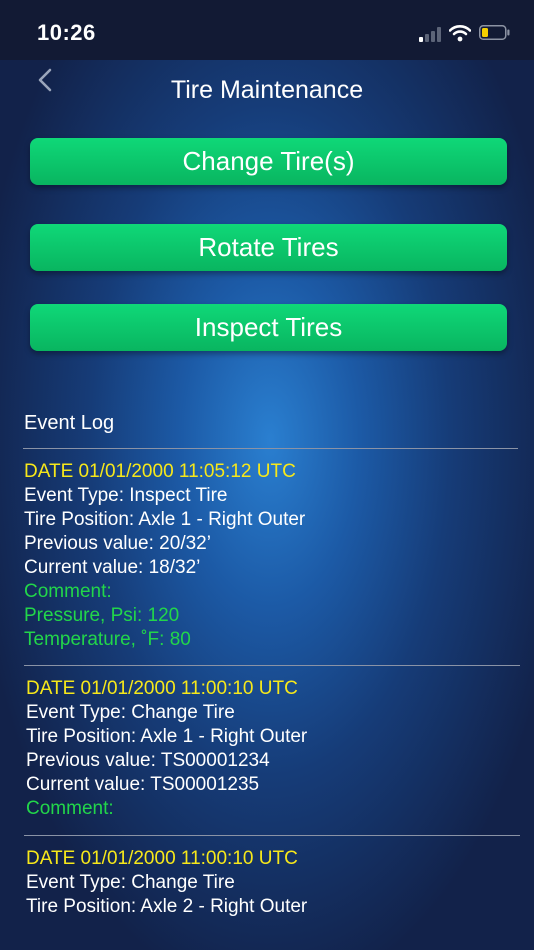 The width and height of the screenshot is (534, 950). I want to click on entry-event-type: Event Type: Inspect Tire, so click(126, 495).